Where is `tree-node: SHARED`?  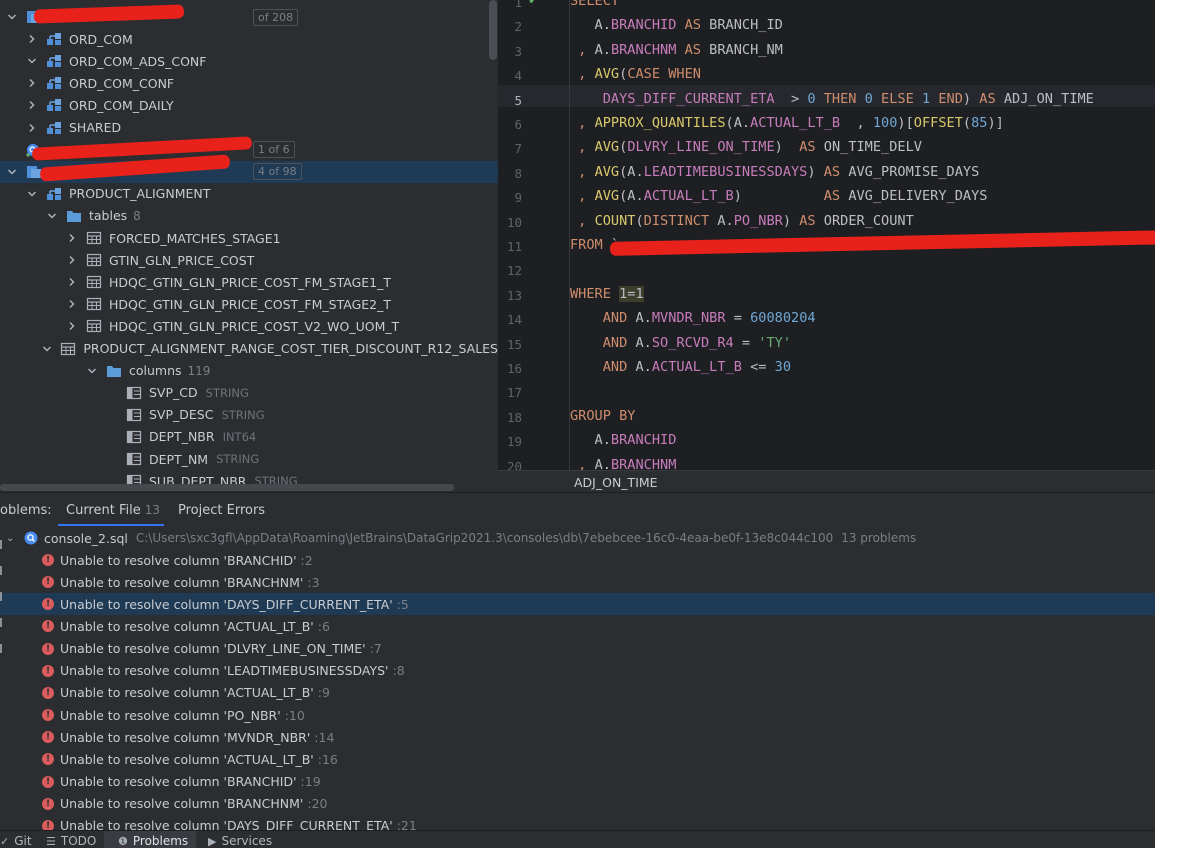
tree-node: SHARED is located at coordinates (249, 128).